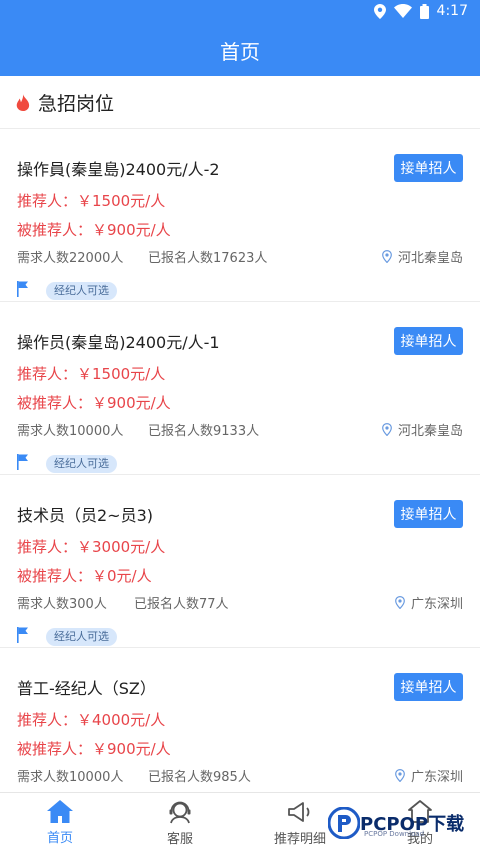 This screenshot has height=854, width=480. What do you see at coordinates (204, 431) in the screenshot?
I see `signed-up-count: 已报名人数9133人` at bounding box center [204, 431].